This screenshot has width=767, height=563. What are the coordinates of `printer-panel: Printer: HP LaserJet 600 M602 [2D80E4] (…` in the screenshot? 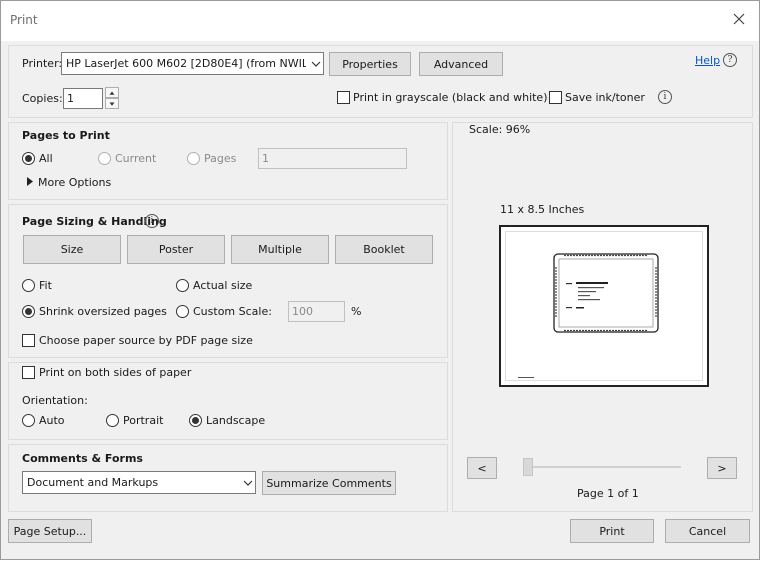 It's located at (380, 81).